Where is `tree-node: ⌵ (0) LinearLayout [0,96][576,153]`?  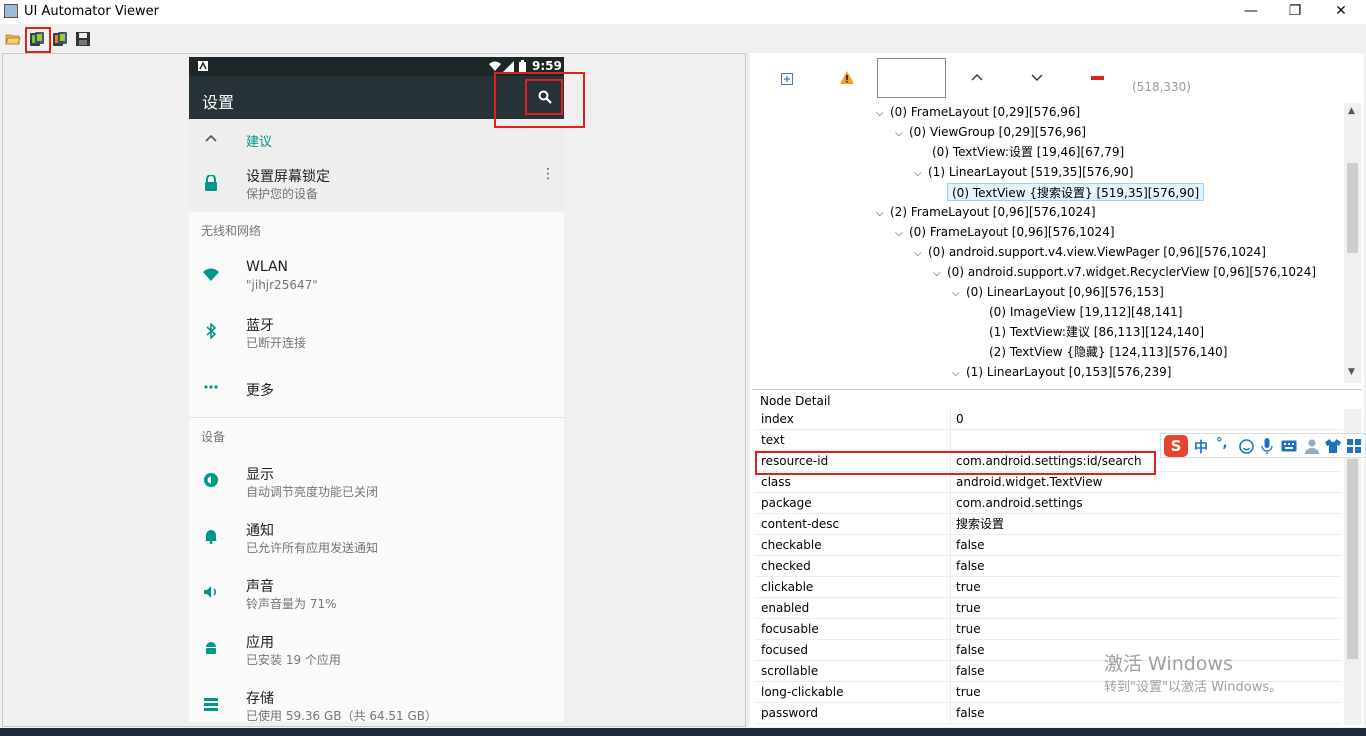
tree-node: ⌵ (0) LinearLayout [0,96][576,153] is located at coordinates (1058, 292).